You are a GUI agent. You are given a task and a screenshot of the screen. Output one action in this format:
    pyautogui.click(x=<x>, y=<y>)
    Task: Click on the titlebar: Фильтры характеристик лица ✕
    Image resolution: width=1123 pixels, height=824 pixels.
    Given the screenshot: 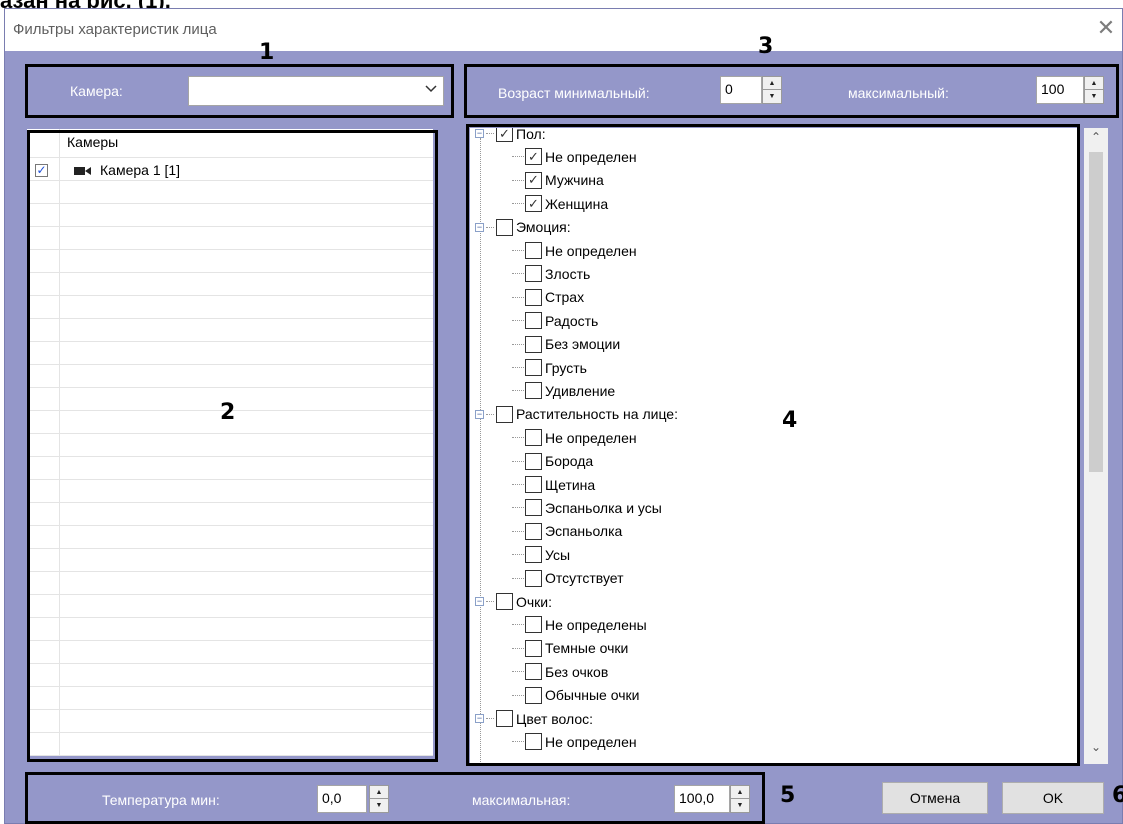 What is the action you would take?
    pyautogui.click(x=563, y=30)
    